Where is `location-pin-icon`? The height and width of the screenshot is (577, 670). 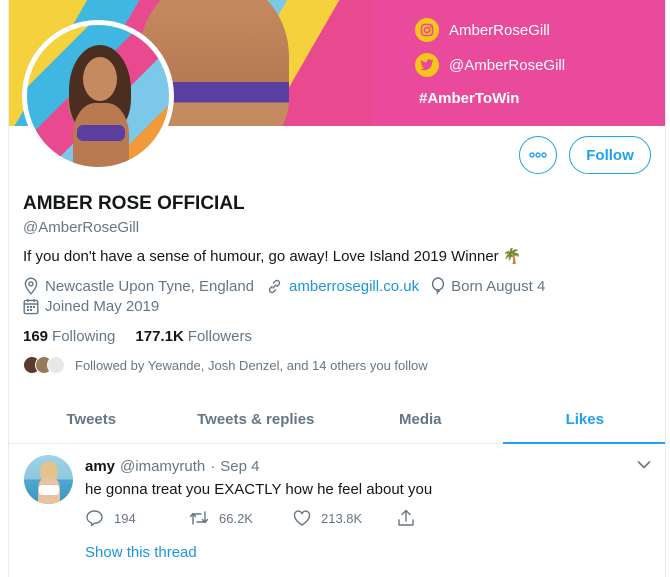 location-pin-icon is located at coordinates (31, 286).